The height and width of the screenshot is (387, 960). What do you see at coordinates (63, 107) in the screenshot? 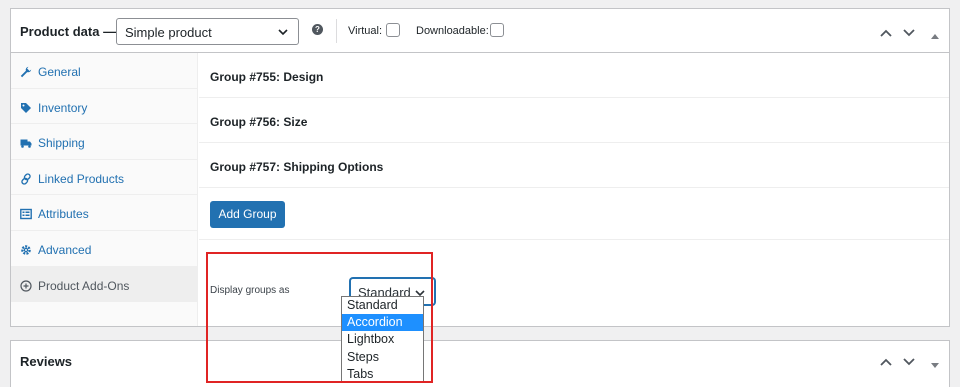
I see `tab-label: Inventory` at bounding box center [63, 107].